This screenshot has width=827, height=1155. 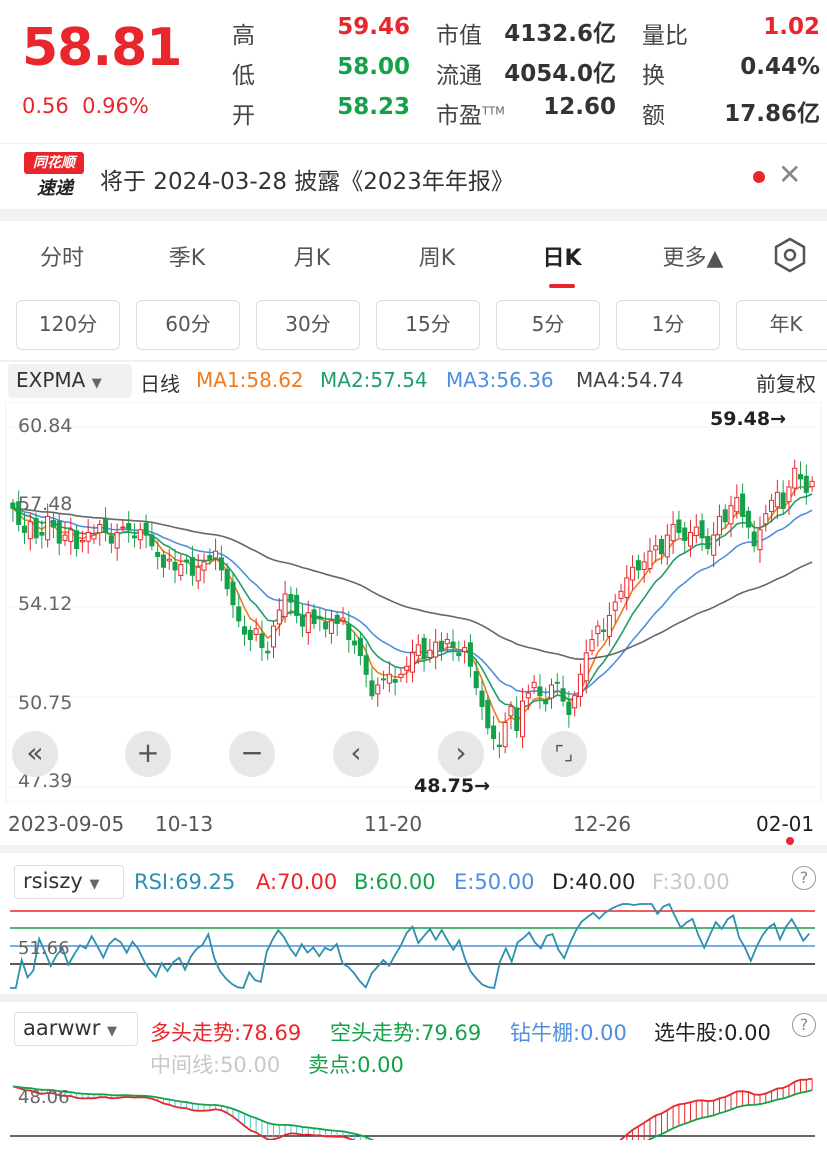 I want to click on chip-year-k: 年K, so click(x=781, y=325).